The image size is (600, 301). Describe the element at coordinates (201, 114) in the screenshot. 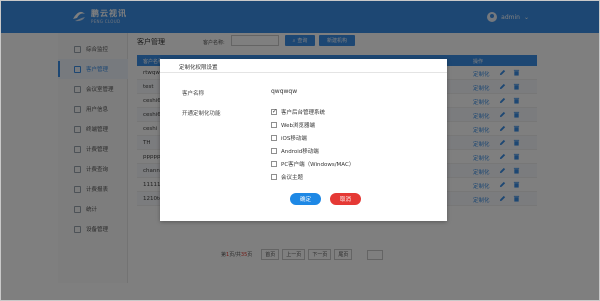

I see `enable-features-label: 开通定制化功能` at that location.